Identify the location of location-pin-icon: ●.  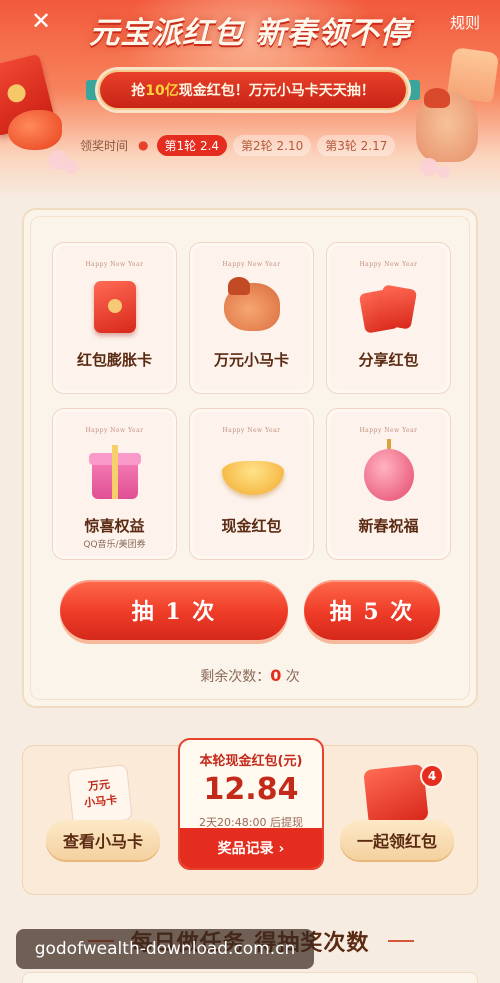
(143, 145).